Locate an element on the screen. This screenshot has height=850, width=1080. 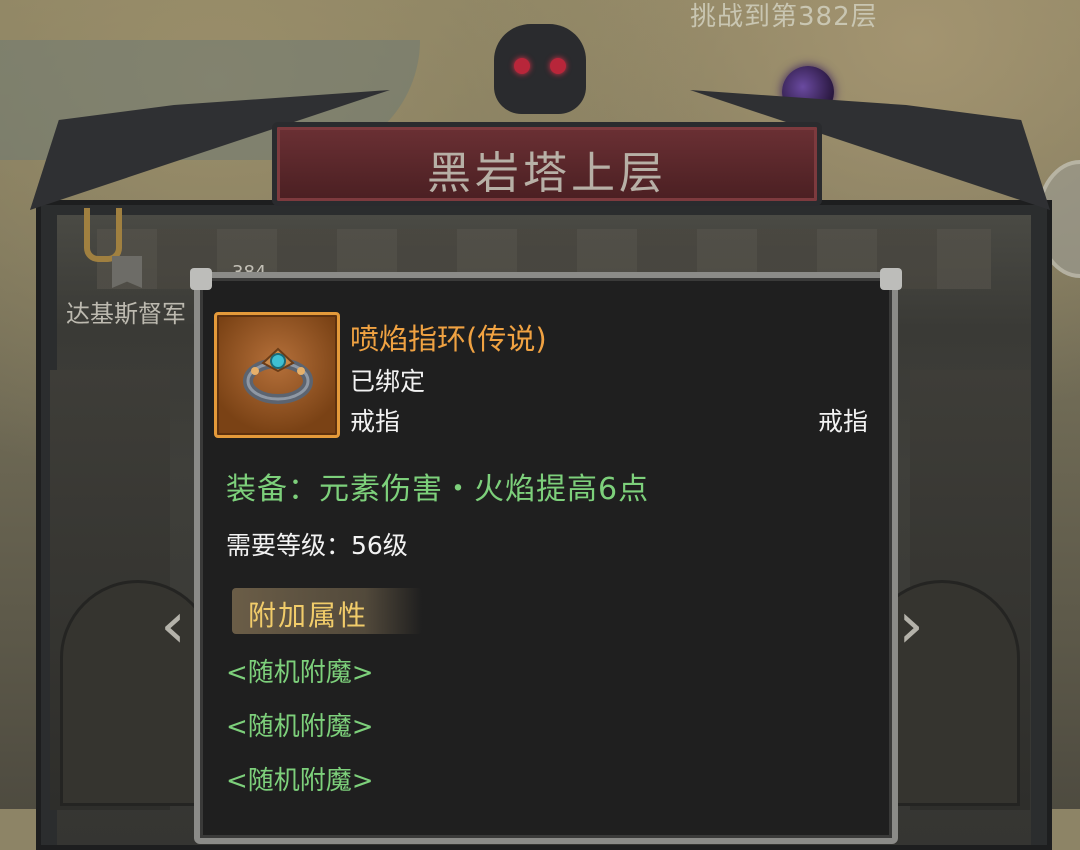
floor-boss-label: 达基斯督军 is located at coordinates (126, 311).